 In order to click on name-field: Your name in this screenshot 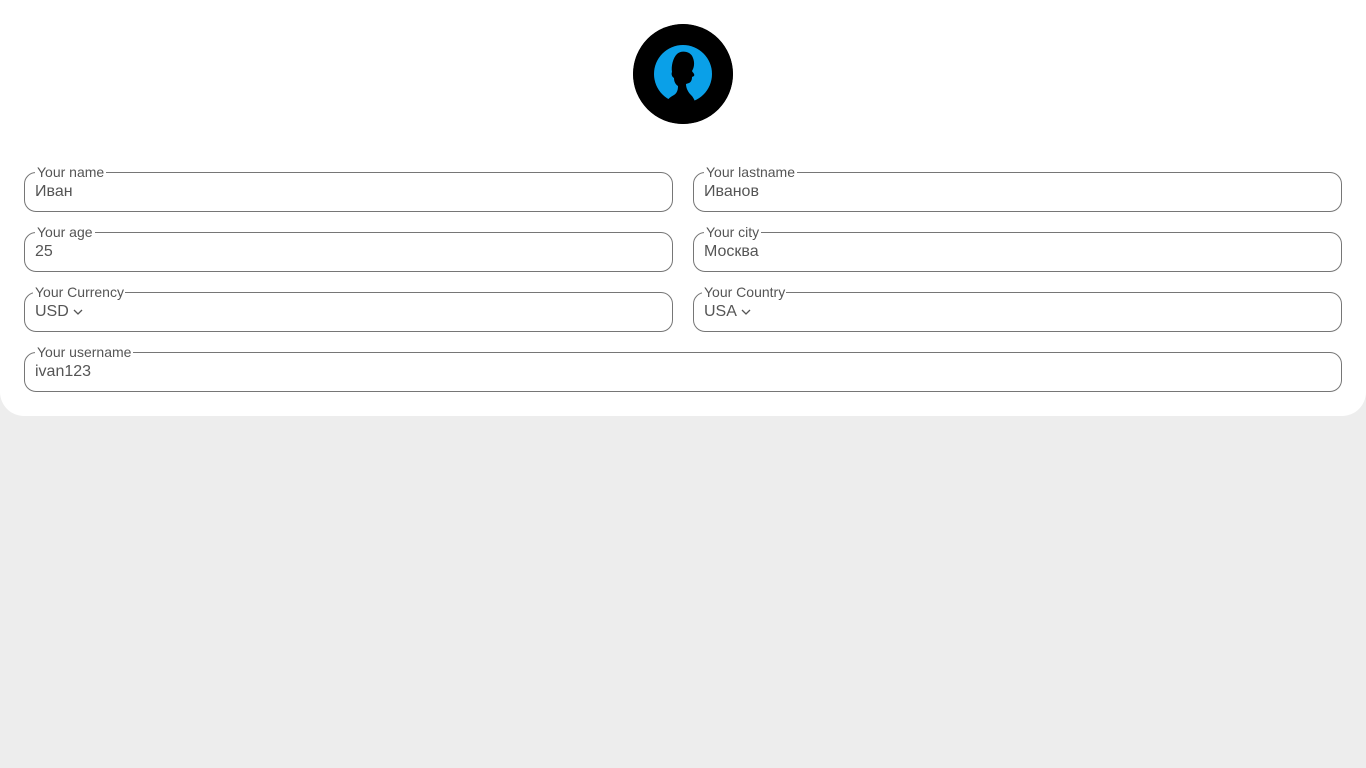, I will do `click(348, 187)`.